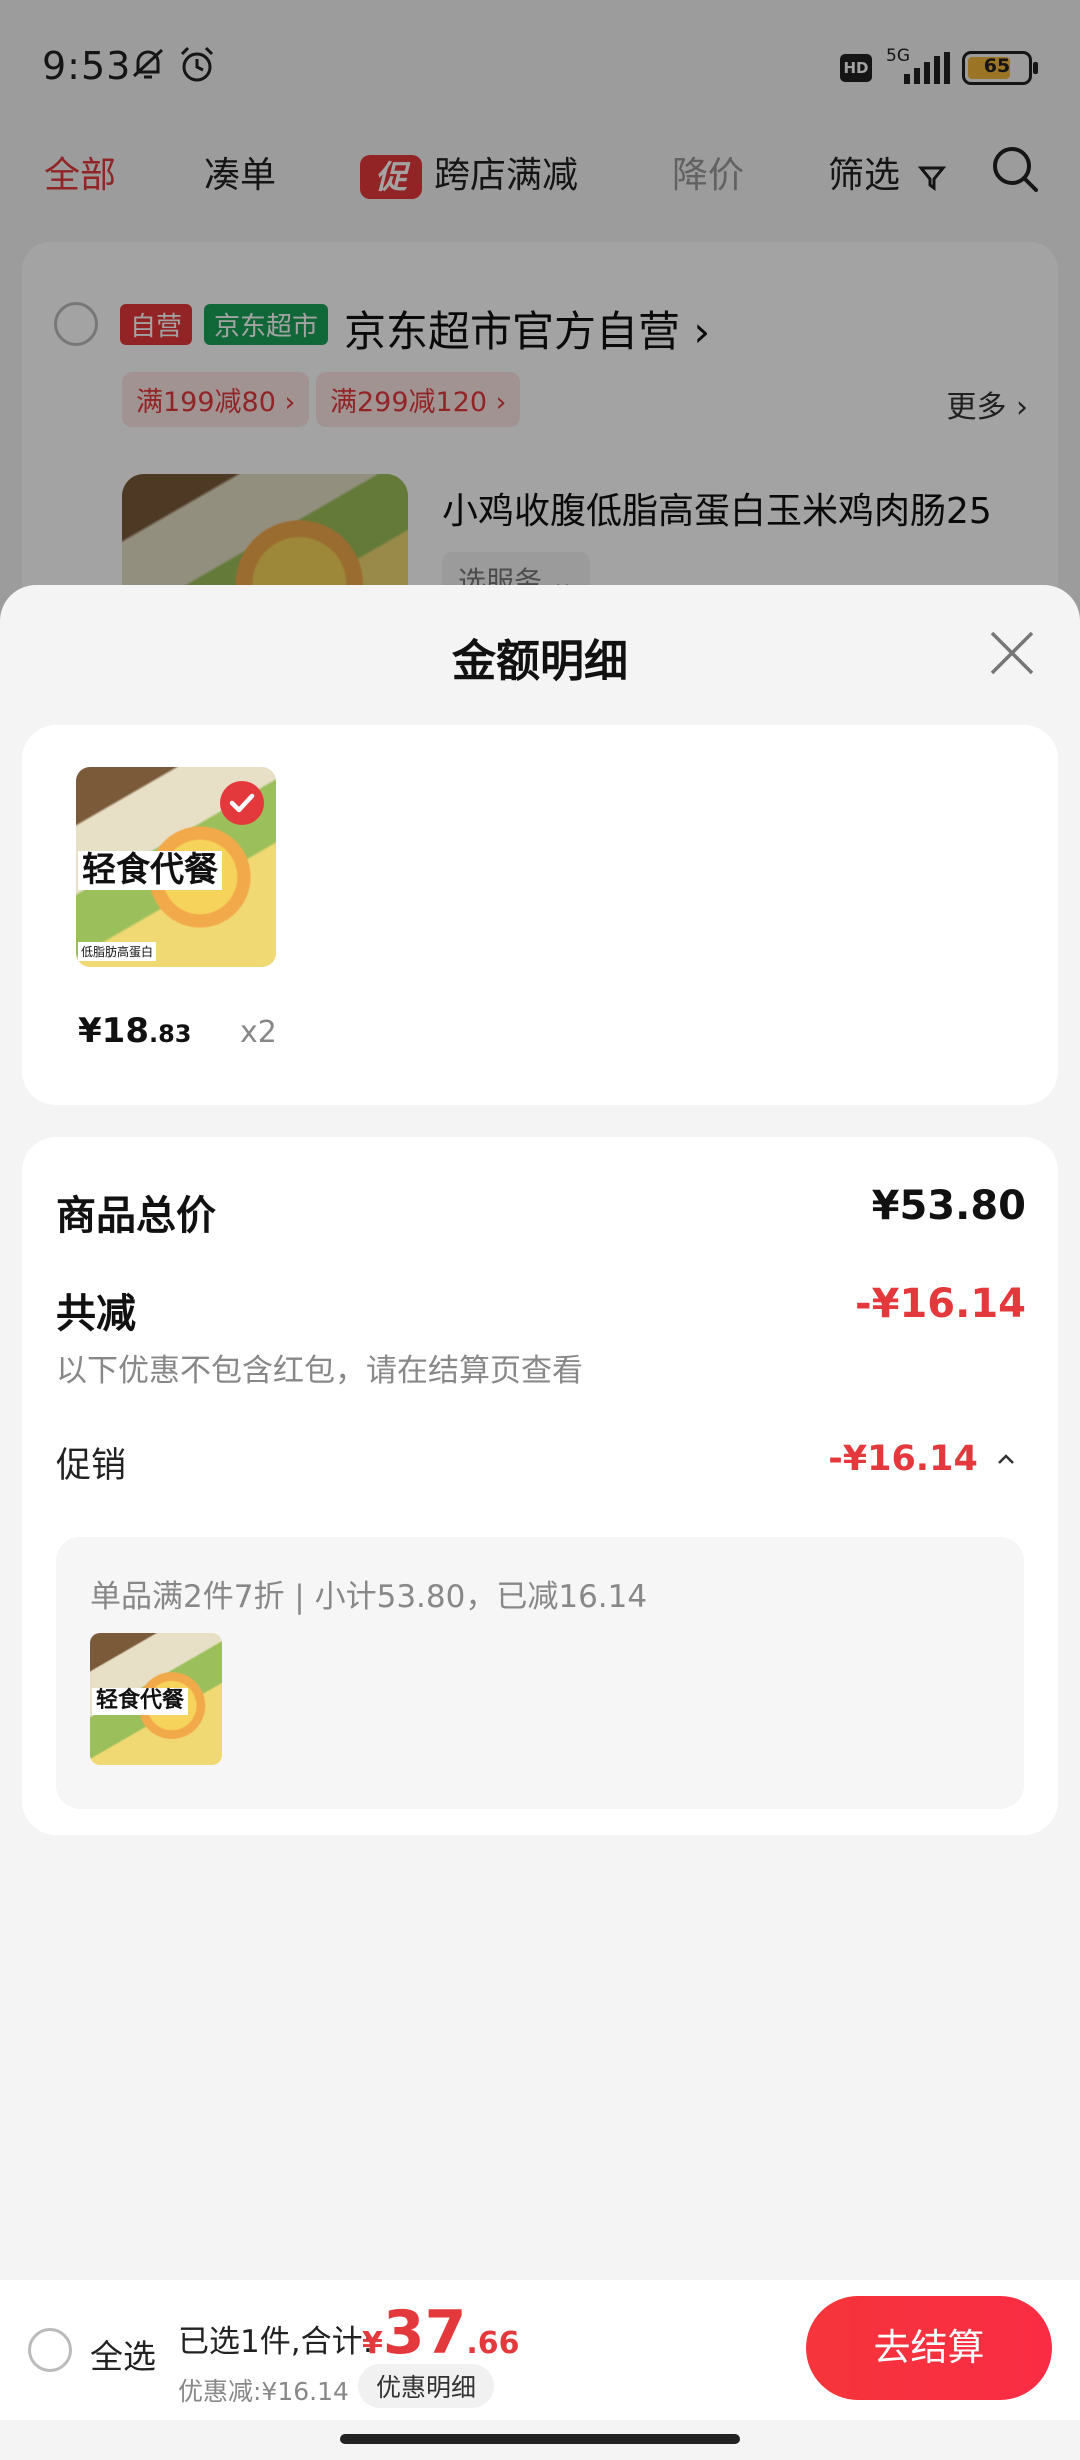 This screenshot has height=2460, width=1080. I want to click on promotion-value: -¥16.14, so click(903, 1459).